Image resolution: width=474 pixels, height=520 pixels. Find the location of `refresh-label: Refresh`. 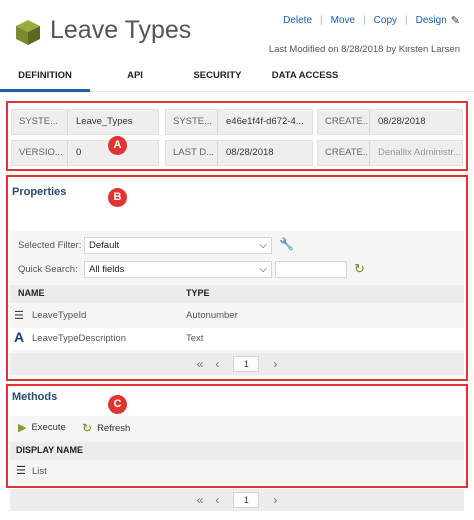

refresh-label: Refresh is located at coordinates (114, 428).